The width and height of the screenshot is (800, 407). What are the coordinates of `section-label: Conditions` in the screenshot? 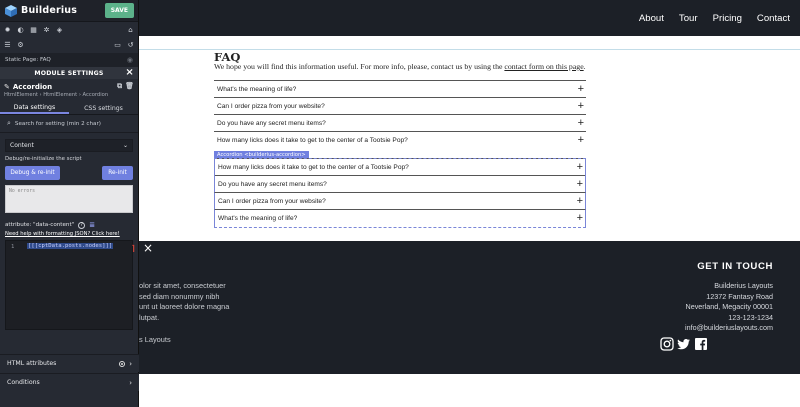 It's located at (23, 382).